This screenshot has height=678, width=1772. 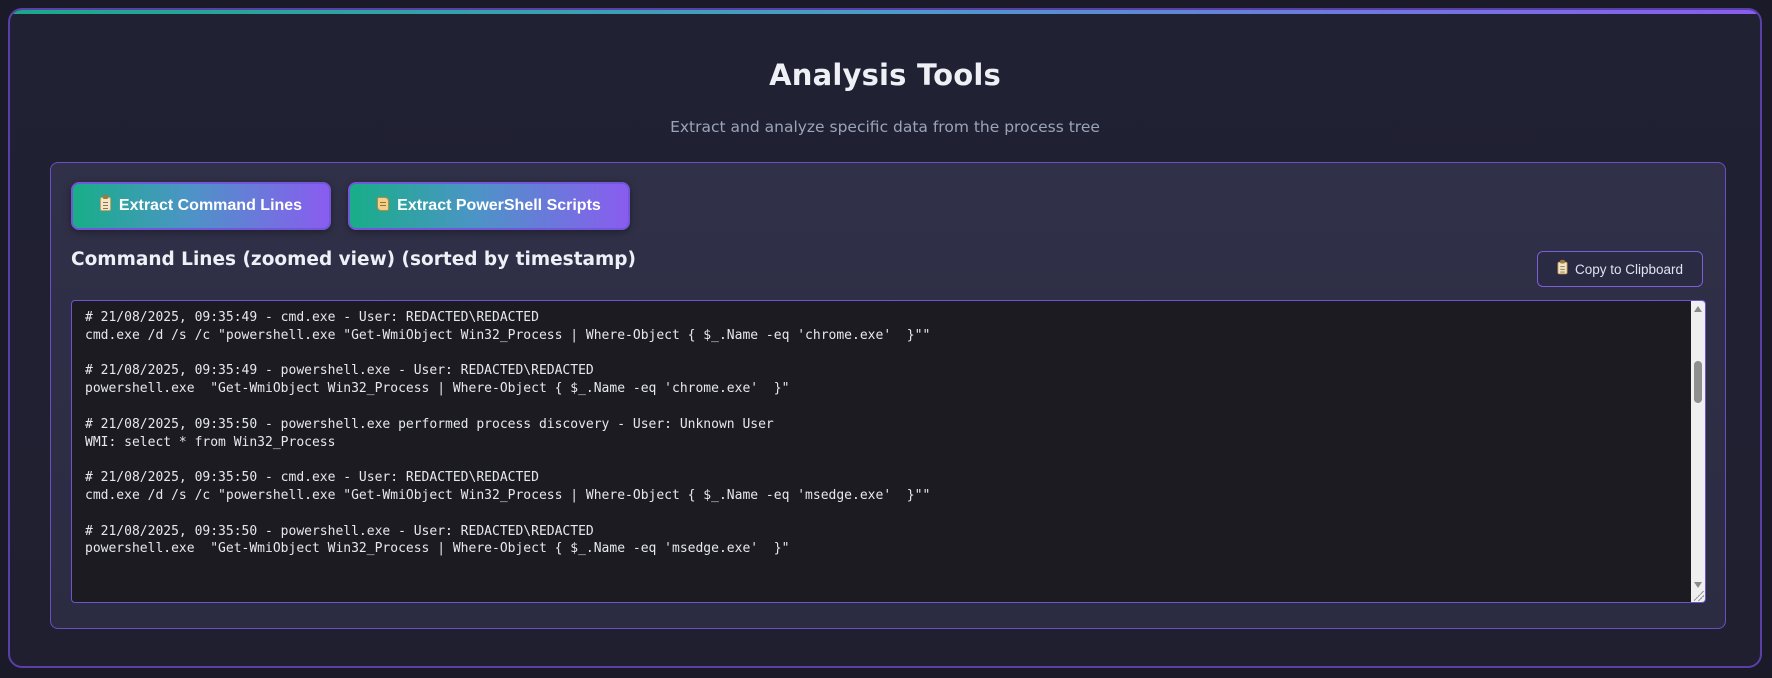 What do you see at coordinates (383, 206) in the screenshot?
I see `scroll-icon` at bounding box center [383, 206].